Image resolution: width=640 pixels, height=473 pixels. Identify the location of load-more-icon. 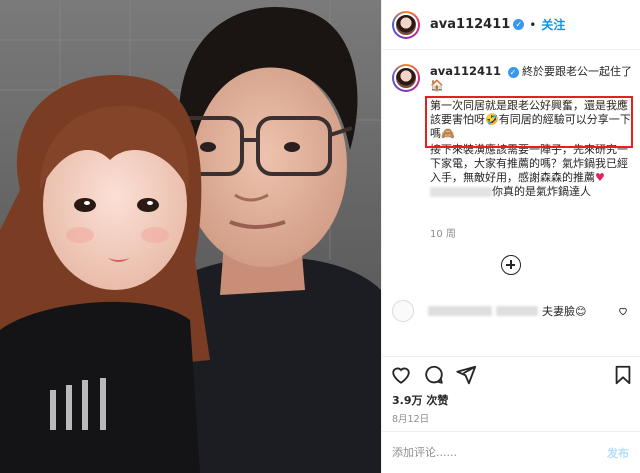
(511, 265).